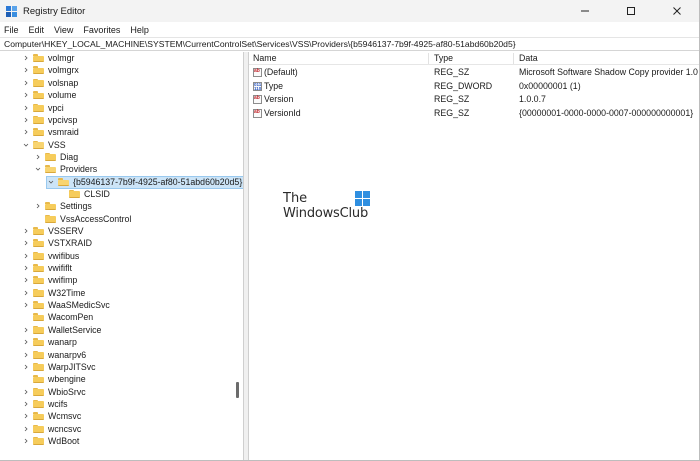  What do you see at coordinates (50, 132) in the screenshot?
I see `tree-item: vsmraid` at bounding box center [50, 132].